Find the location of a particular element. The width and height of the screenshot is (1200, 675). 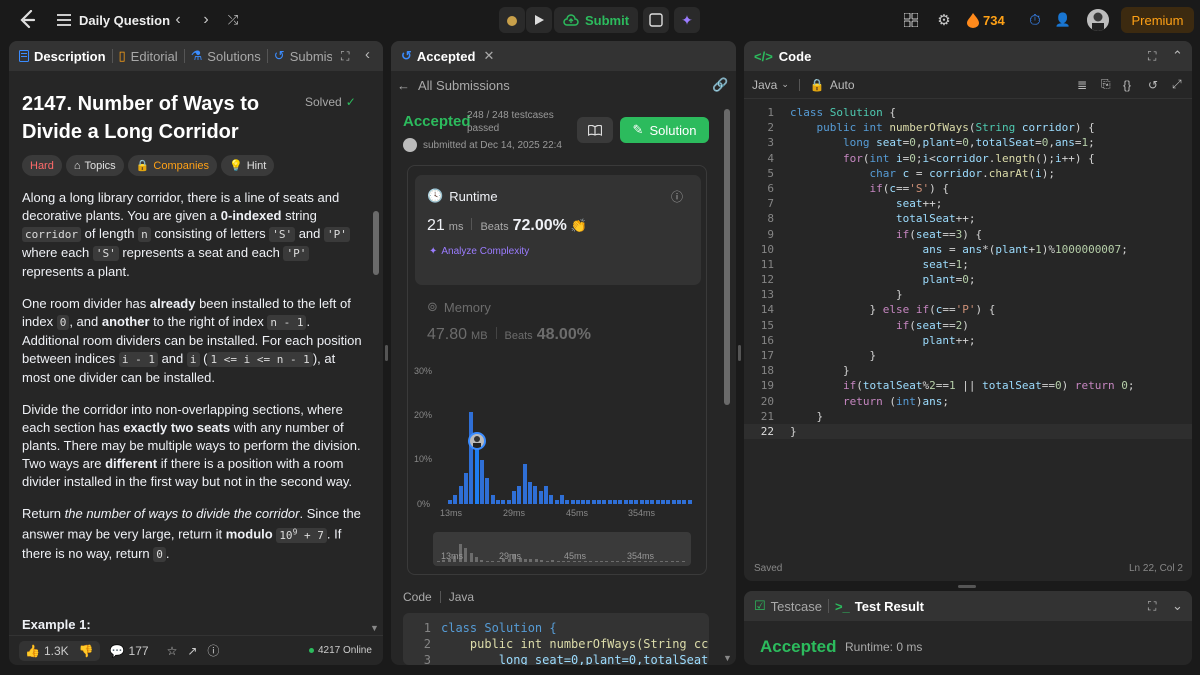

layout-icon is located at coordinates (911, 20).